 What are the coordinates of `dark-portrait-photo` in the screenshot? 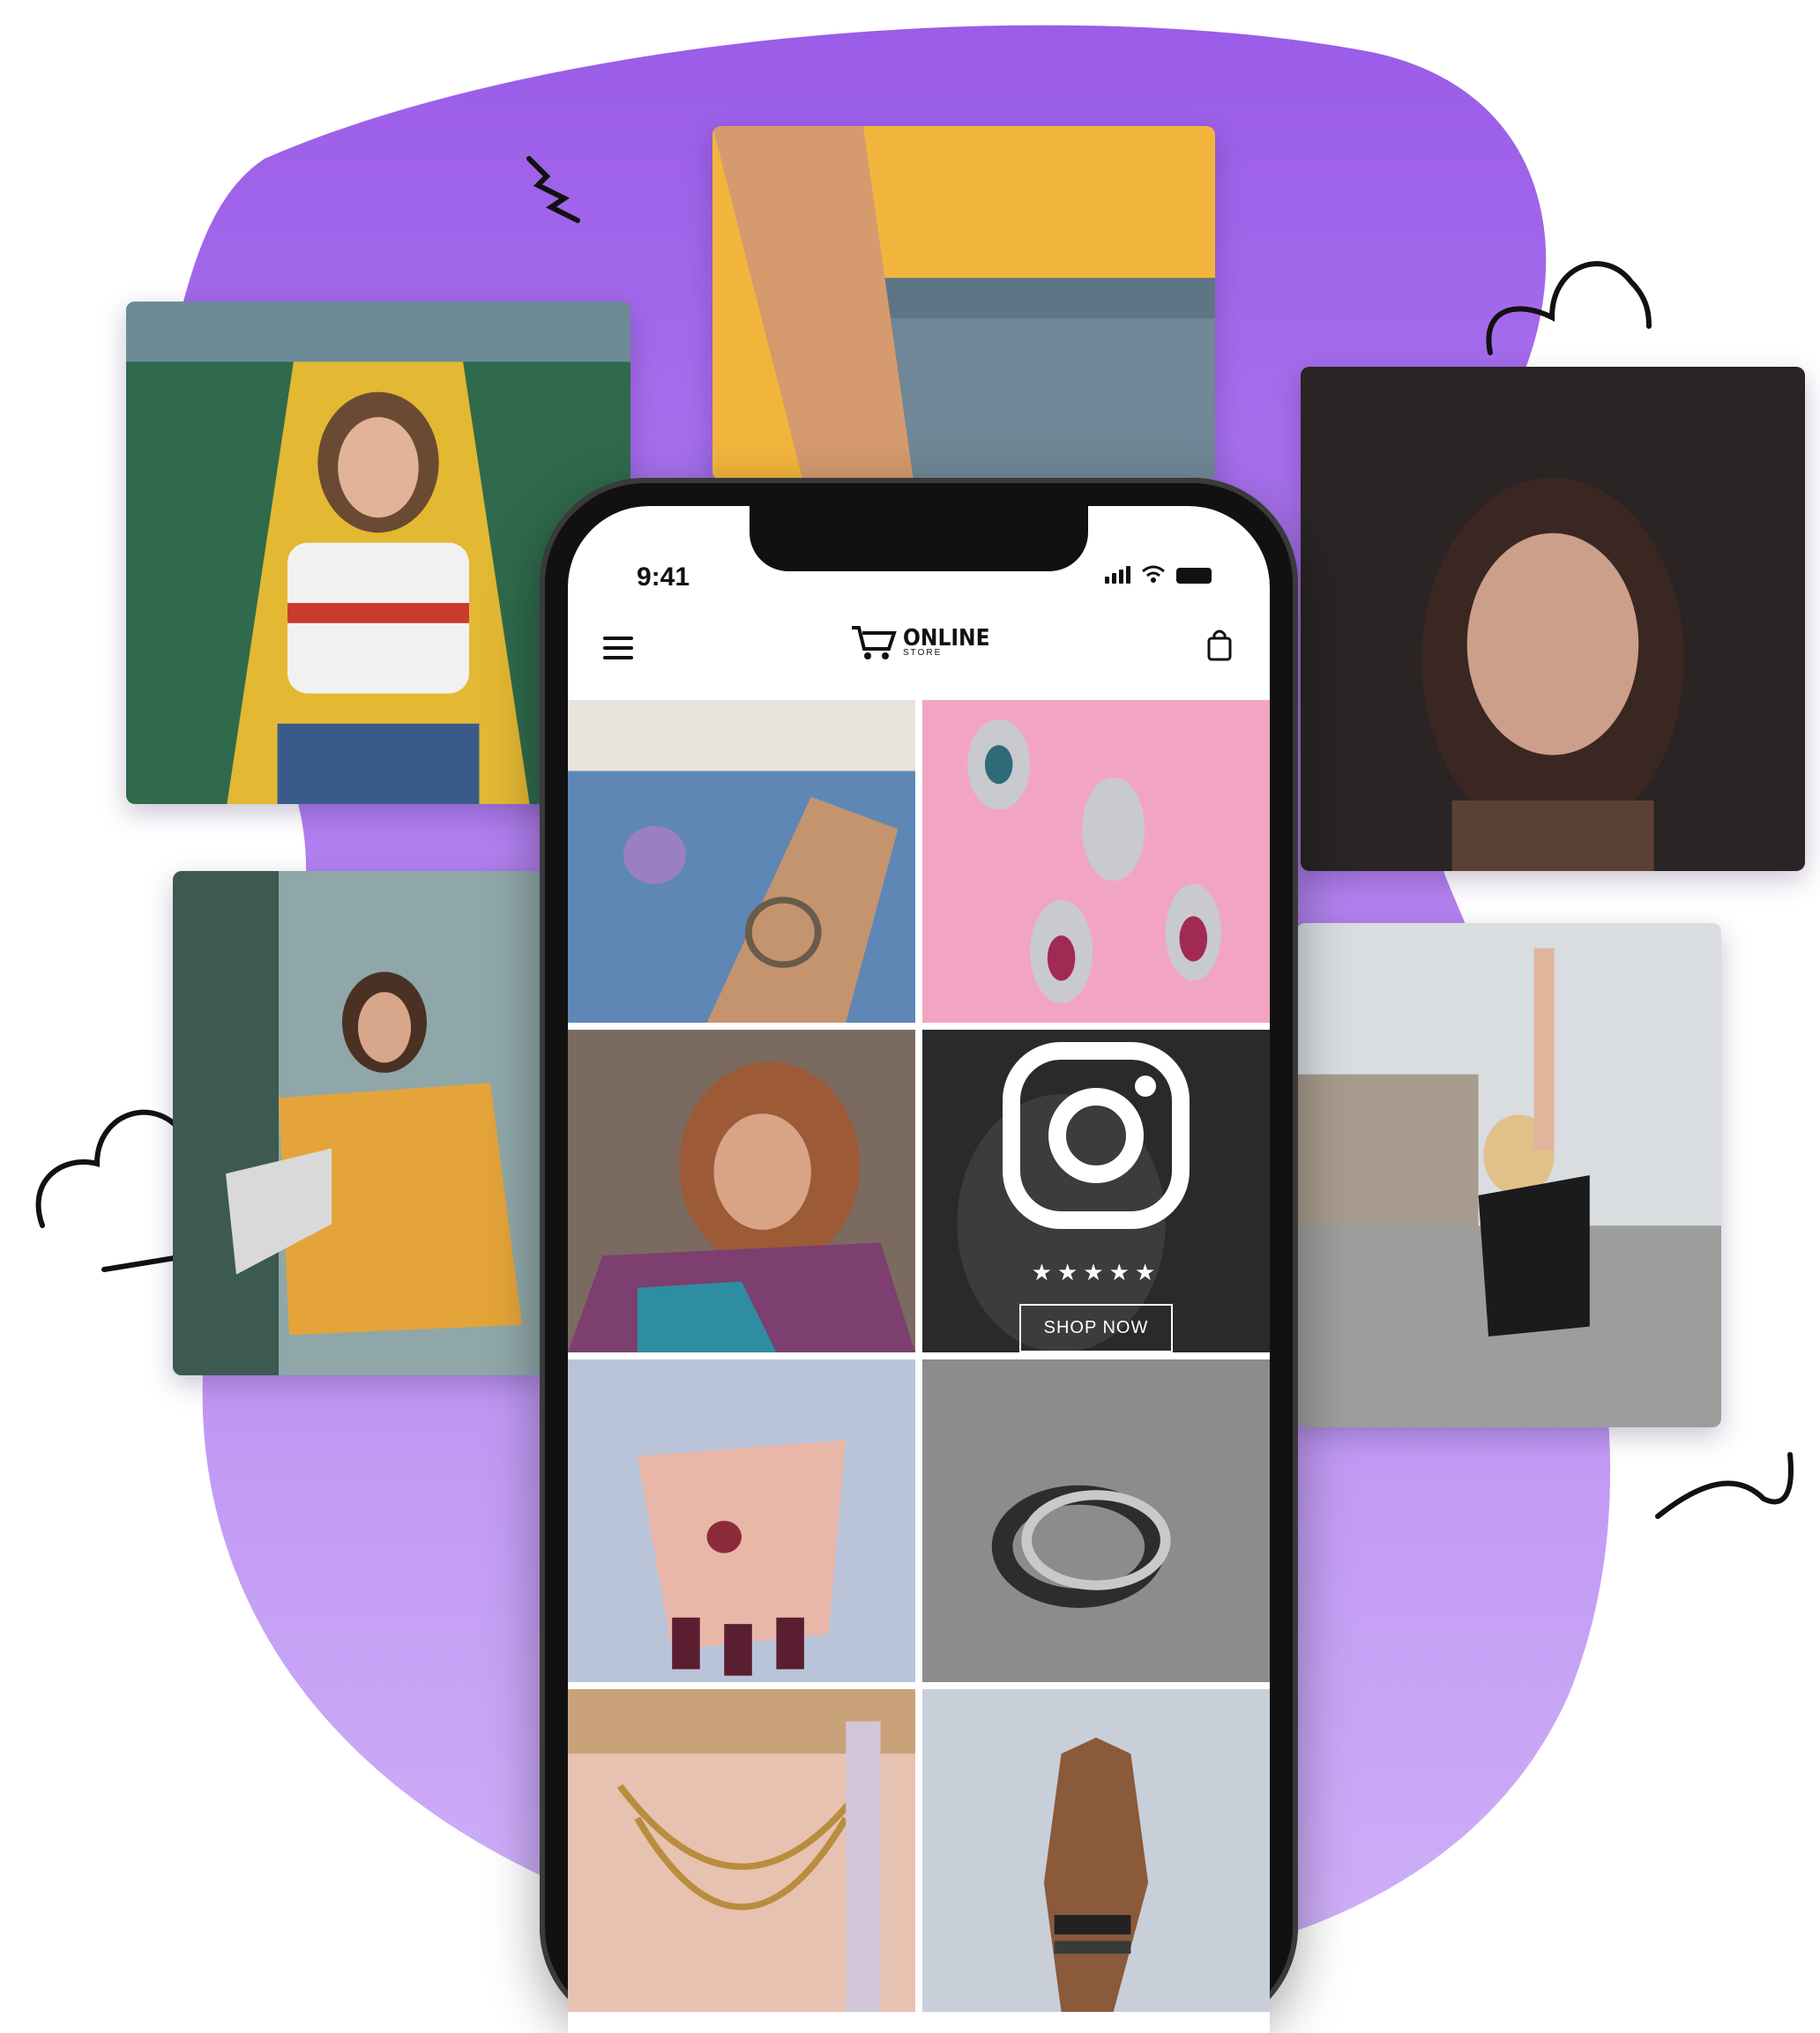 It's located at (1553, 619).